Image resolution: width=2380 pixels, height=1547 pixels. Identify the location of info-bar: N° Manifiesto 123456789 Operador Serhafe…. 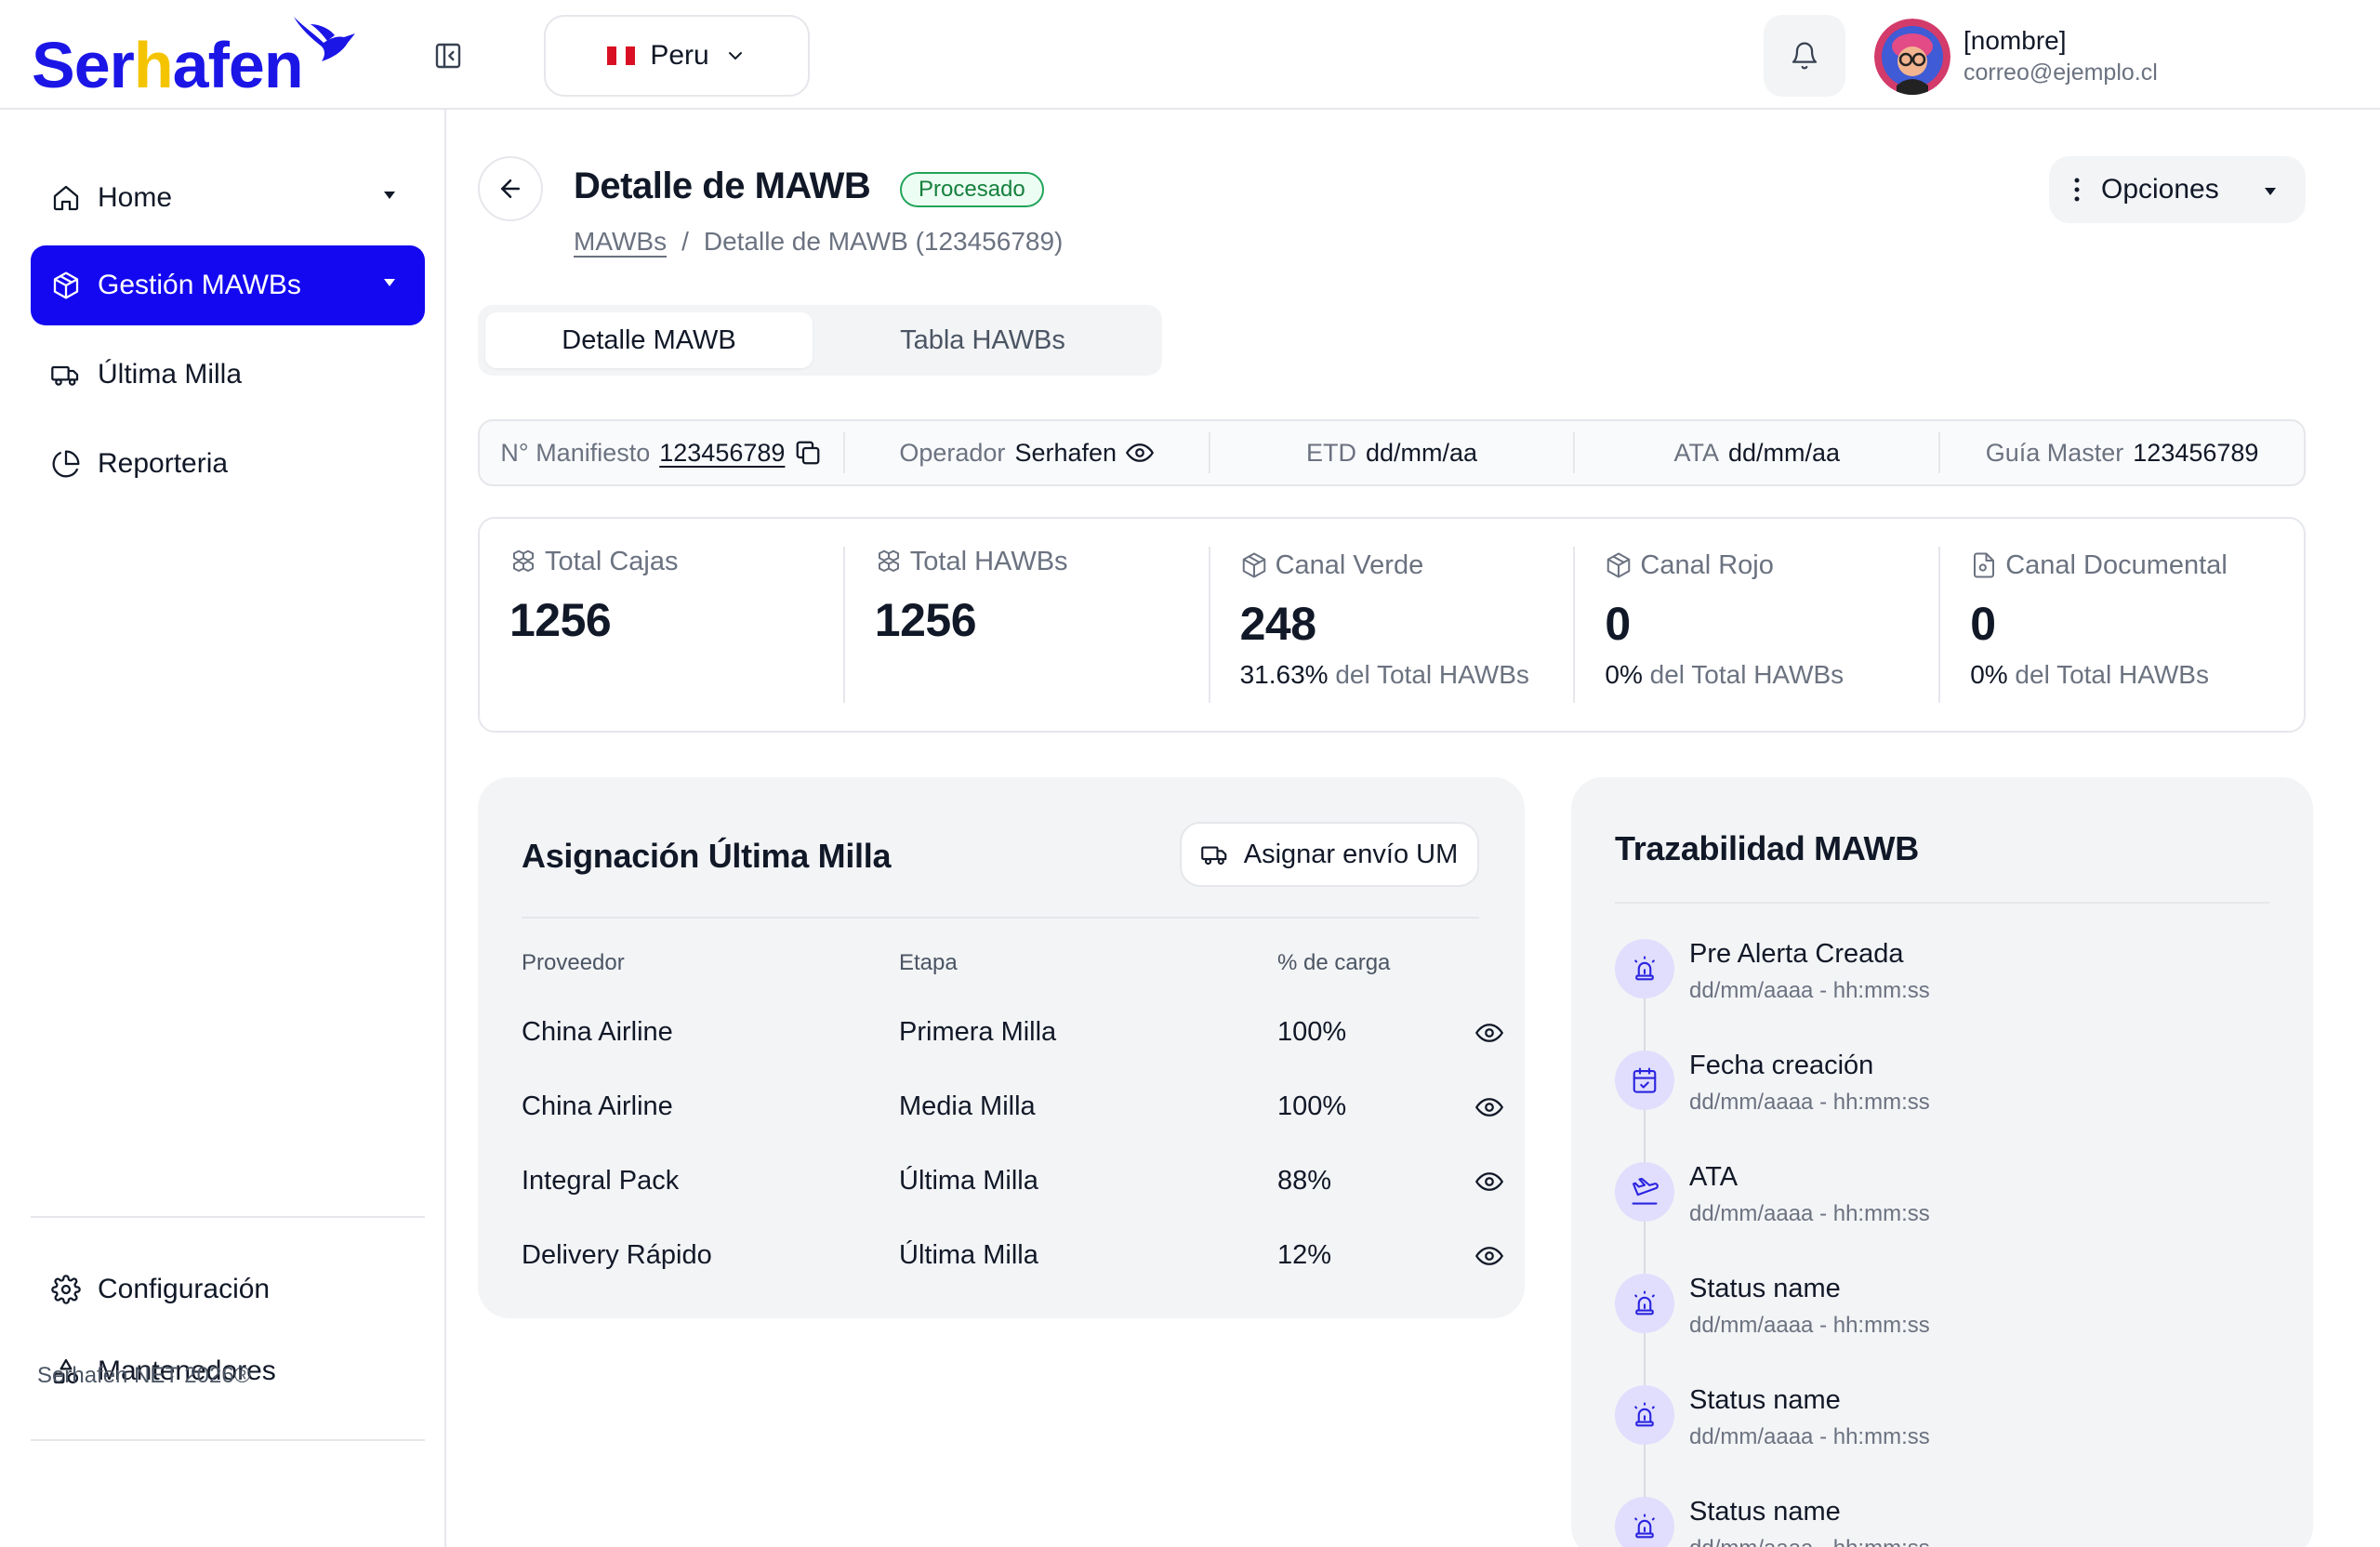
(1392, 452).